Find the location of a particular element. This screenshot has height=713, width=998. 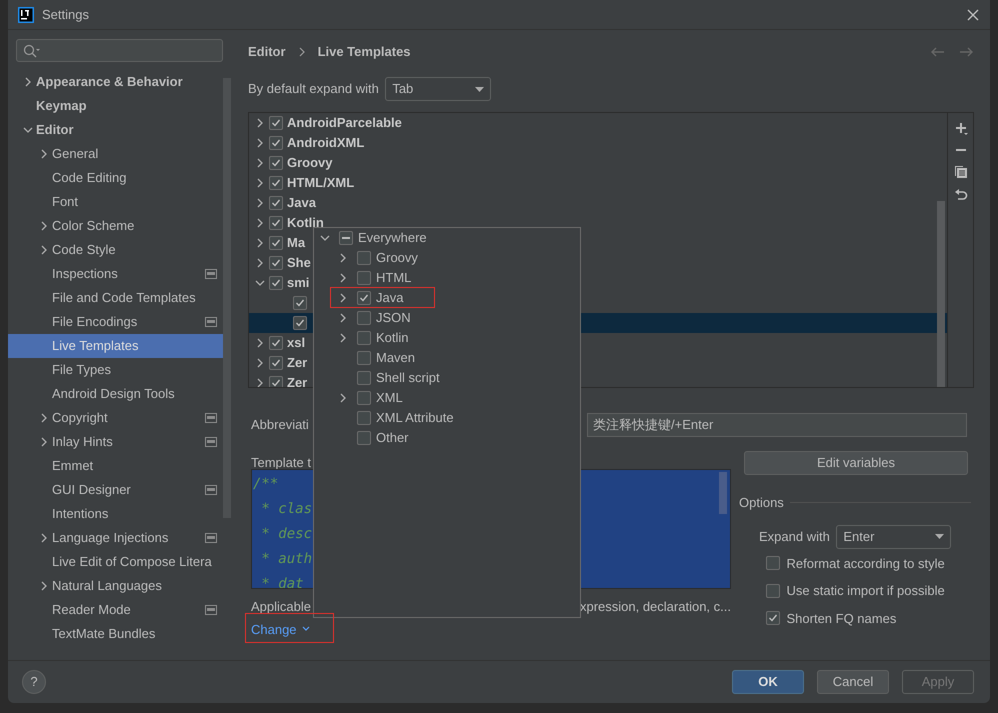

tree-item: AndroidParcelable is located at coordinates (328, 123).